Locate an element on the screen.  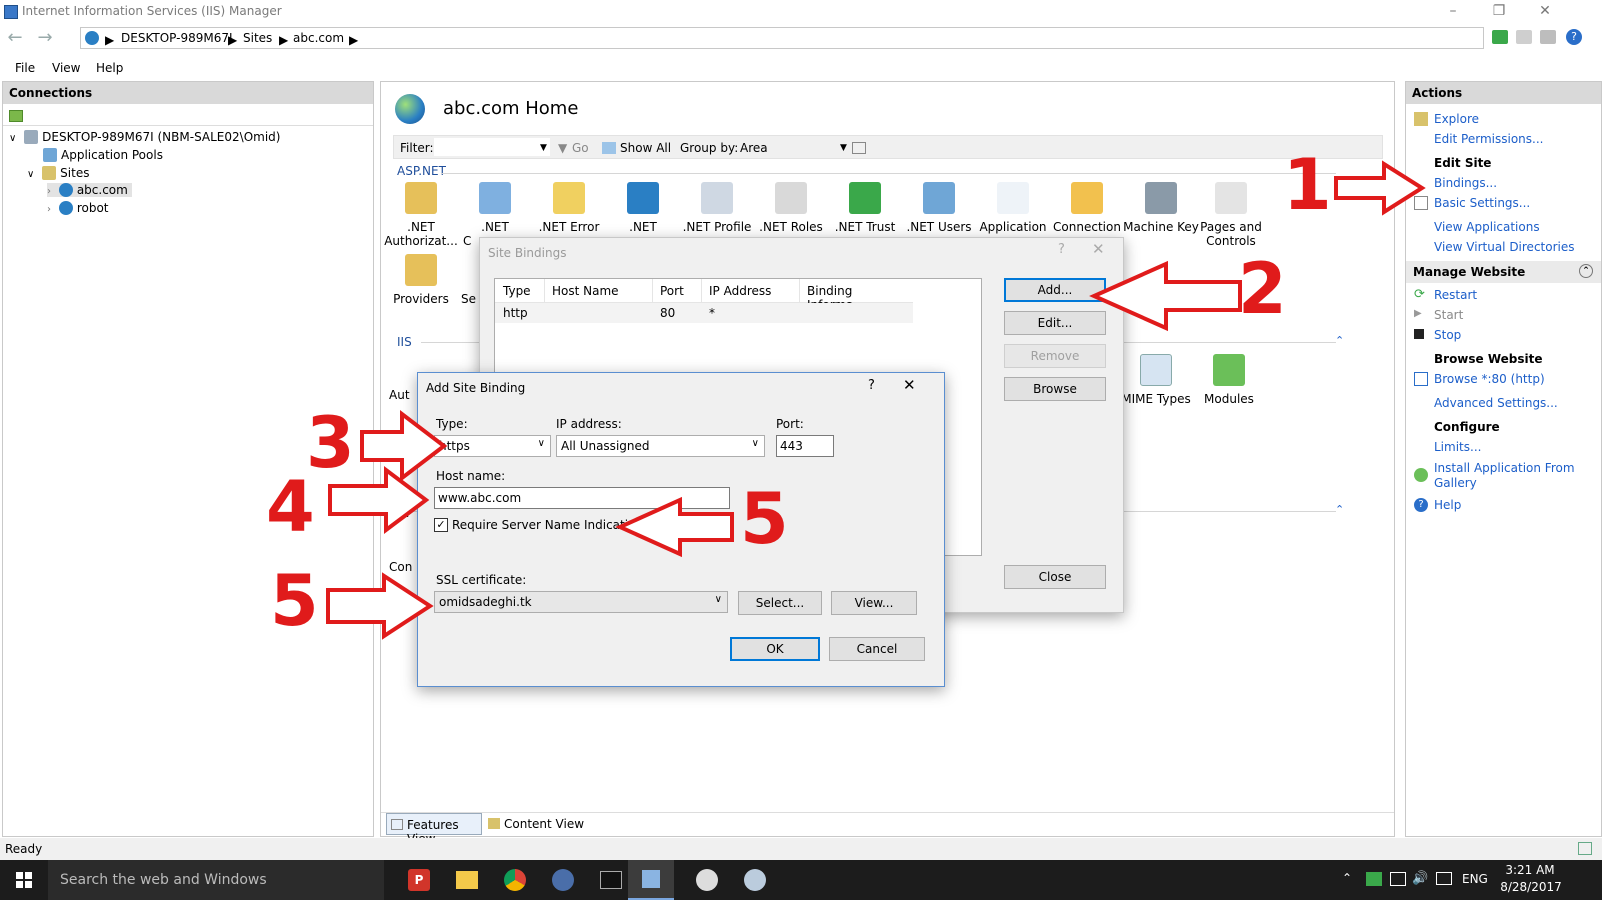
tab-content-view: Content View is located at coordinates (536, 824).